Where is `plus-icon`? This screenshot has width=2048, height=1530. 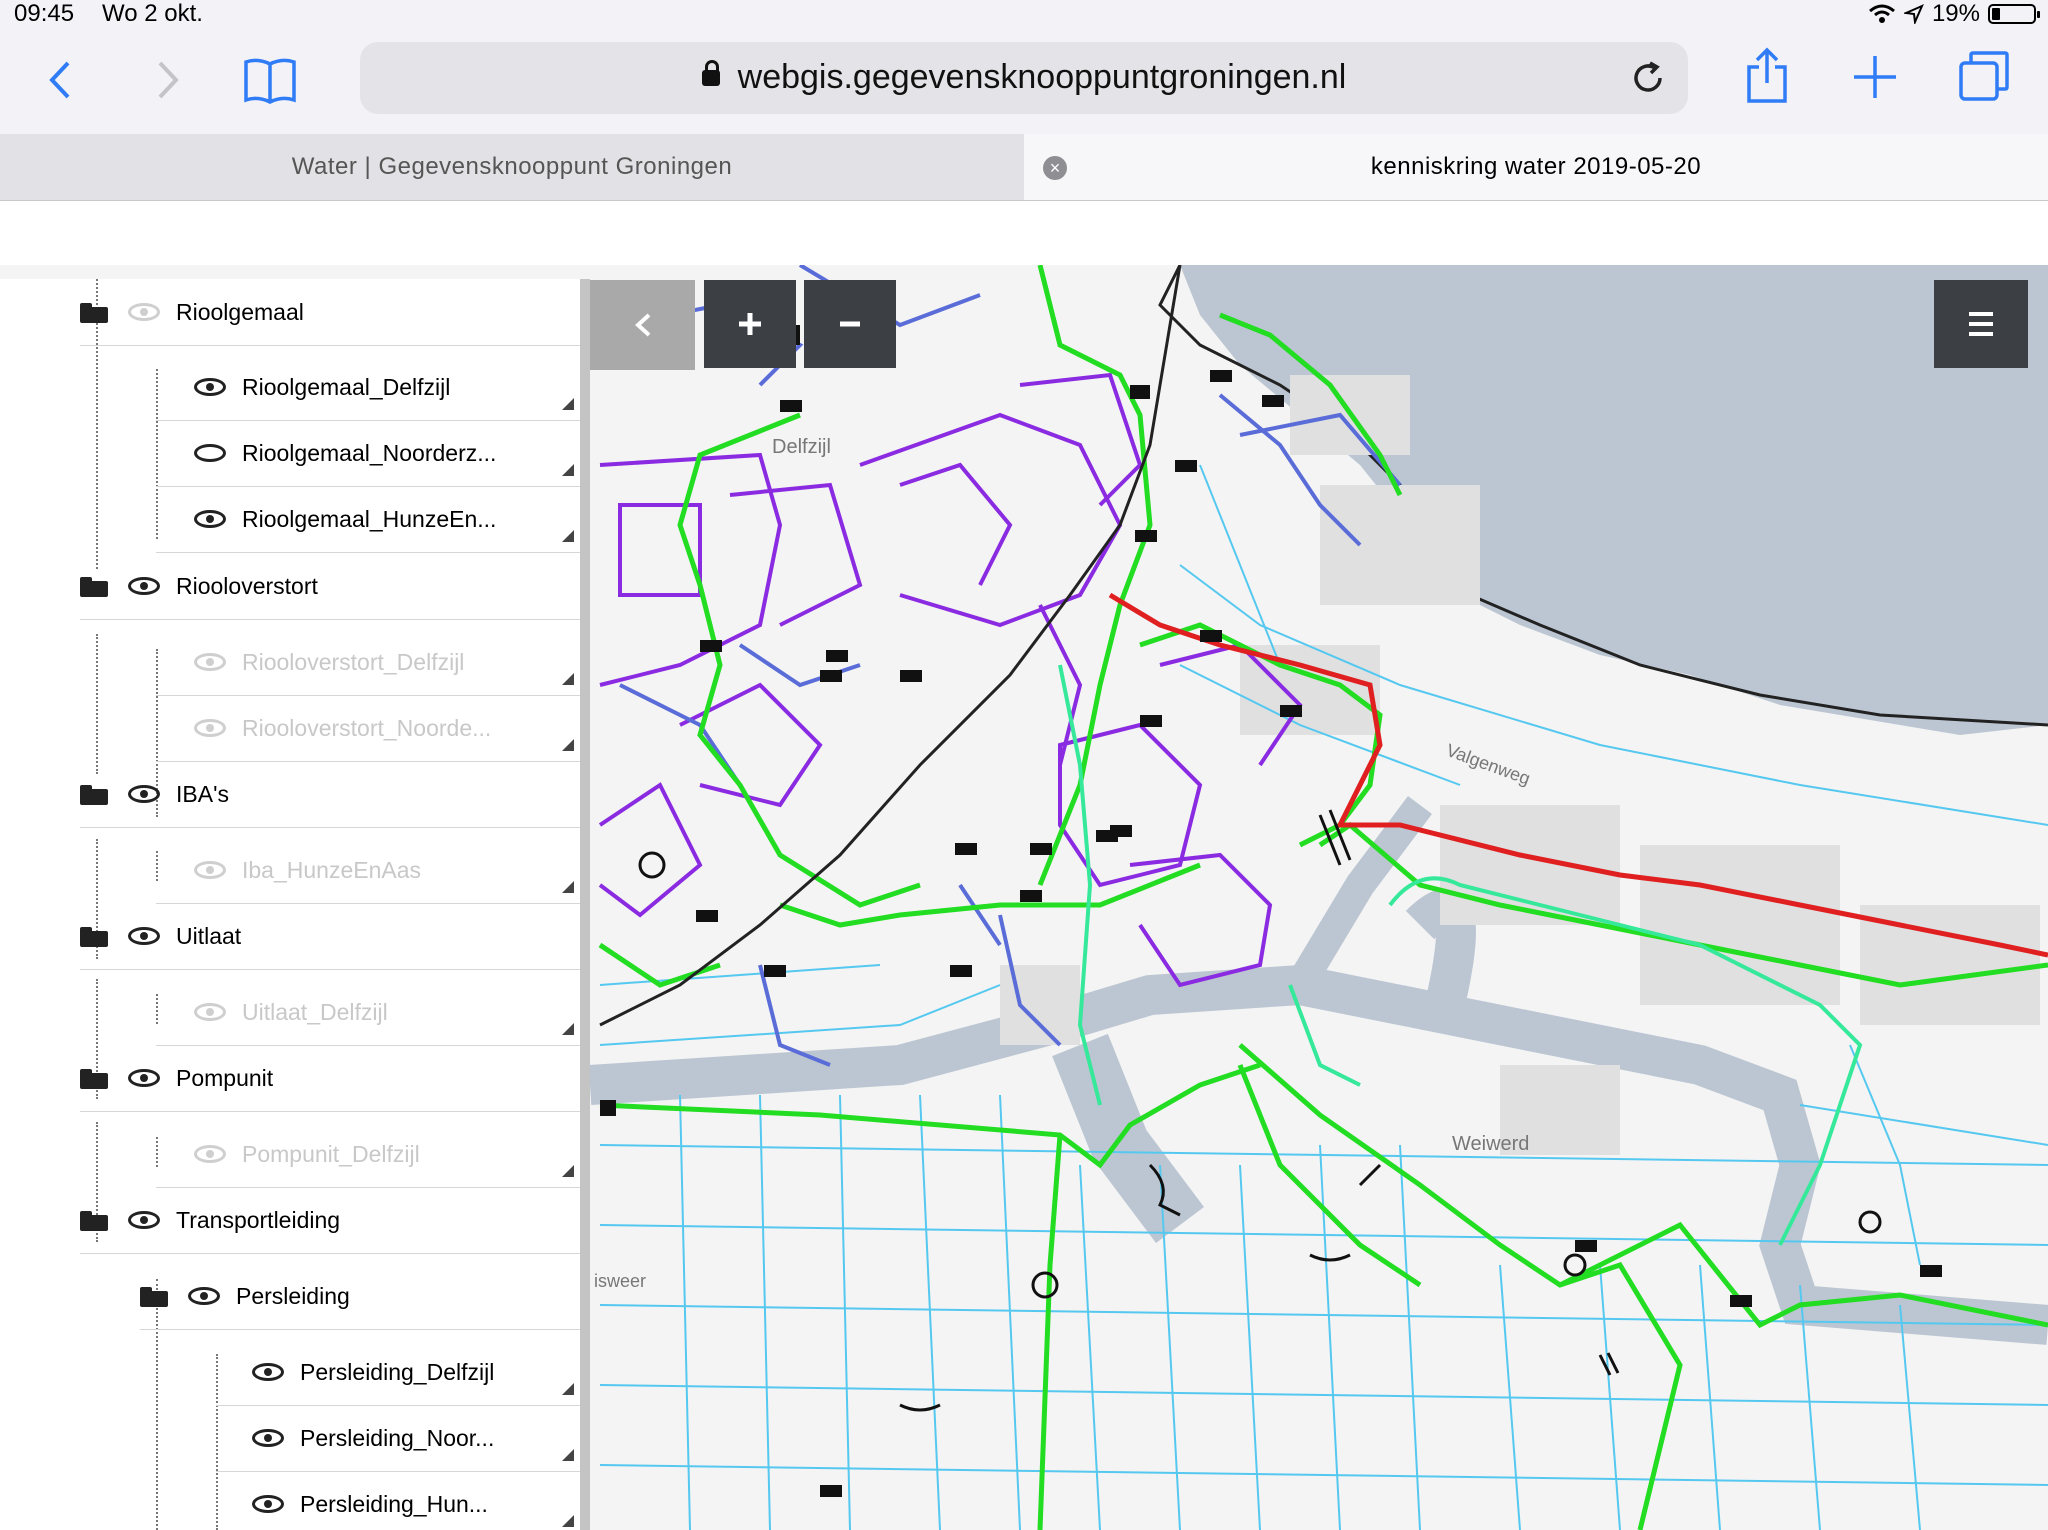
plus-icon is located at coordinates (1875, 77).